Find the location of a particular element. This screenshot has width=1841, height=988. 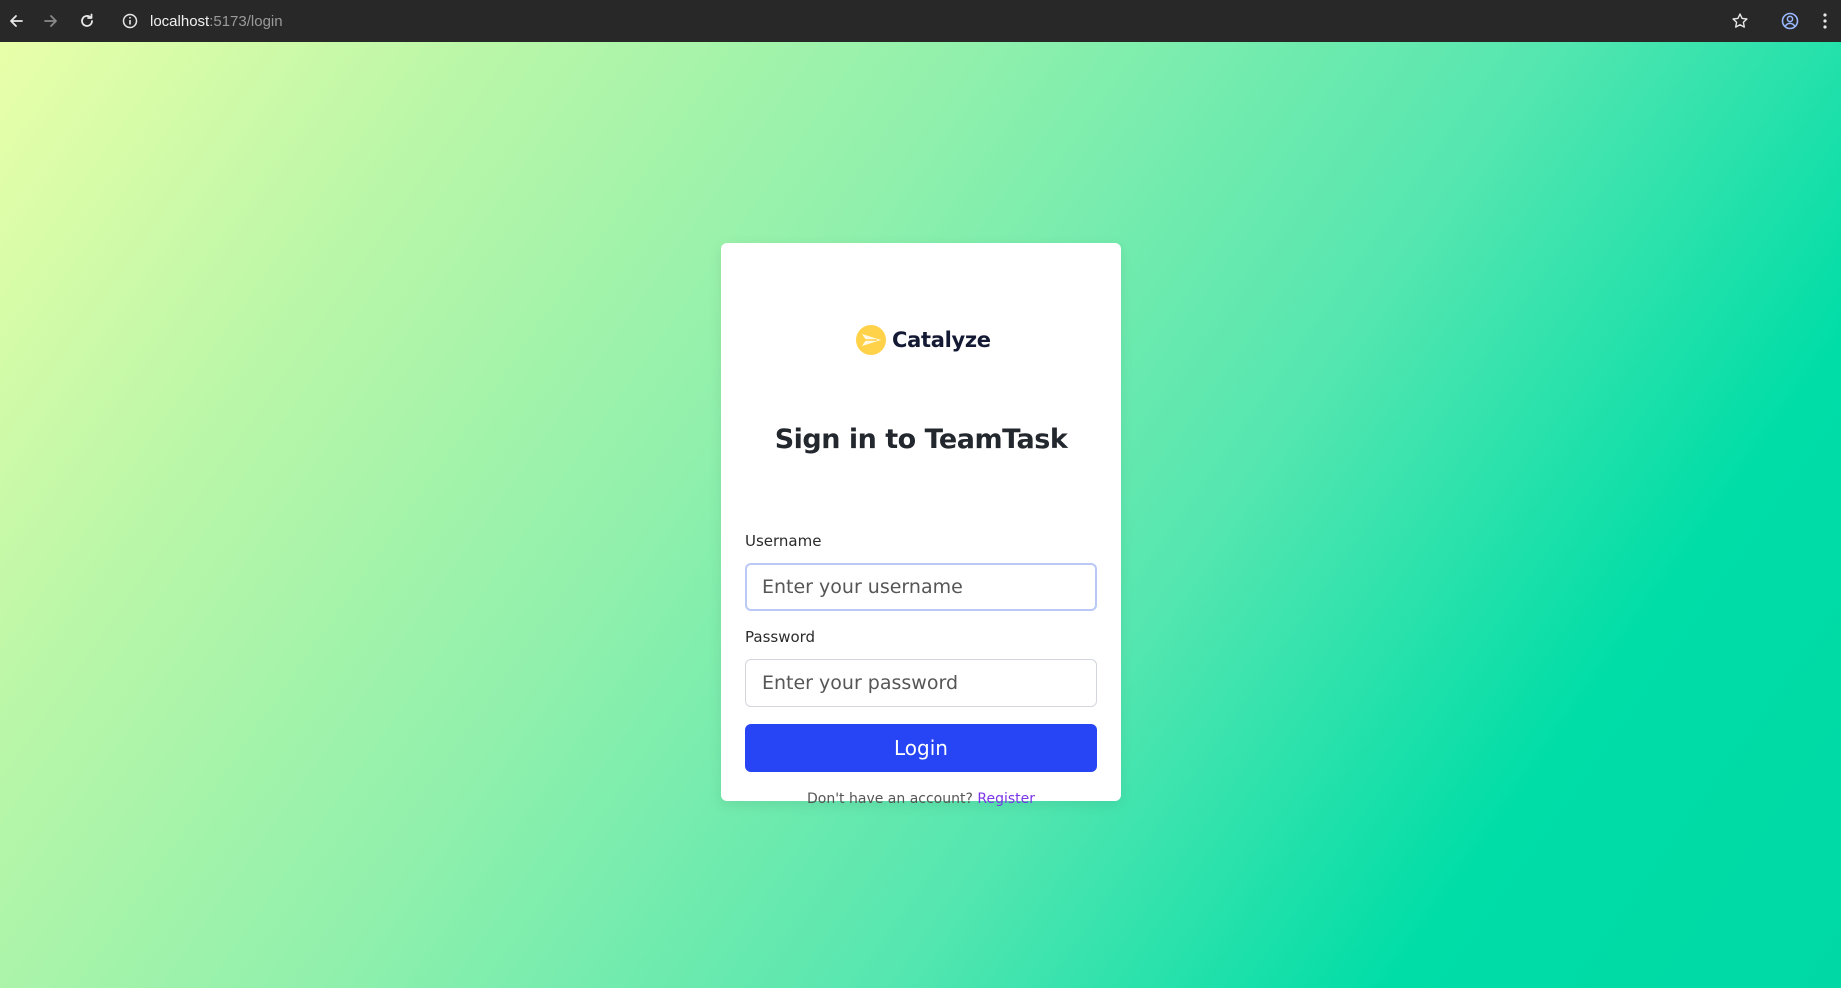

browser-toolbar: localhost:5173/login is located at coordinates (920, 21).